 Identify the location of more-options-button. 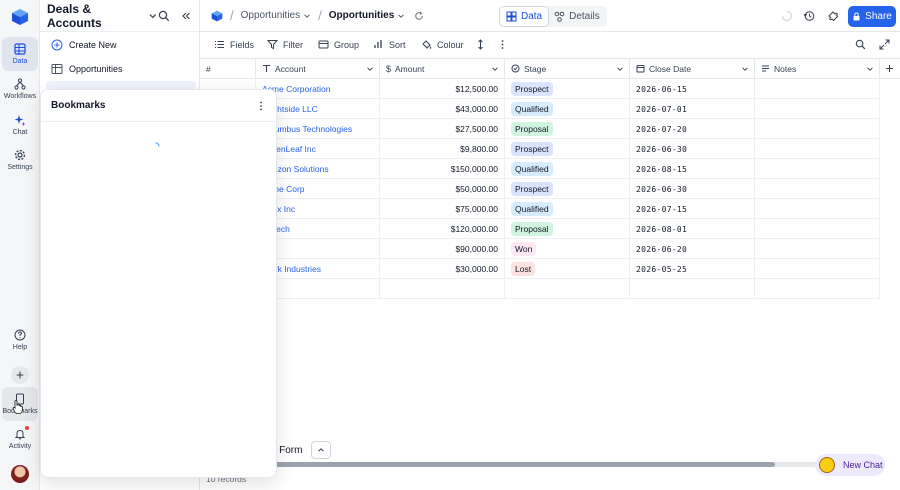
(505, 44).